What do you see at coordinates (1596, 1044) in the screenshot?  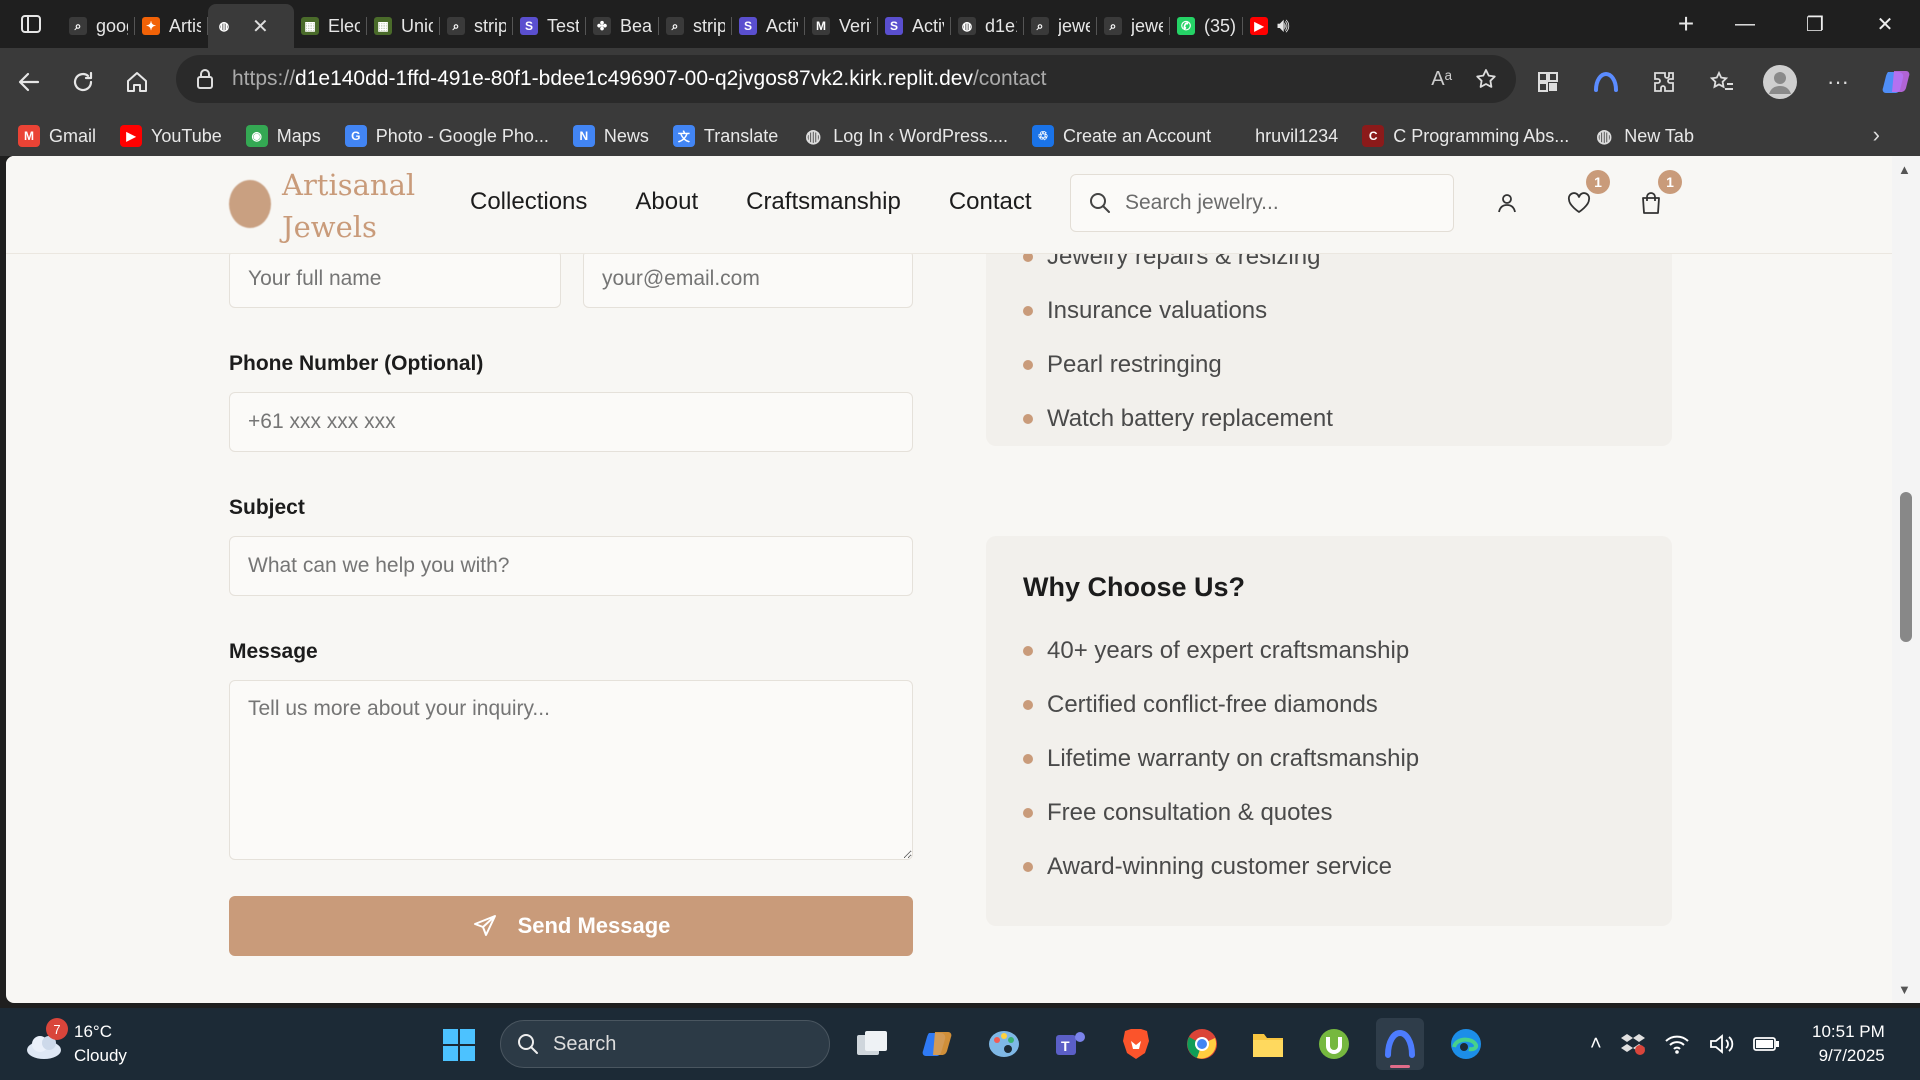 I see `chevron-up-icon: ˄` at bounding box center [1596, 1044].